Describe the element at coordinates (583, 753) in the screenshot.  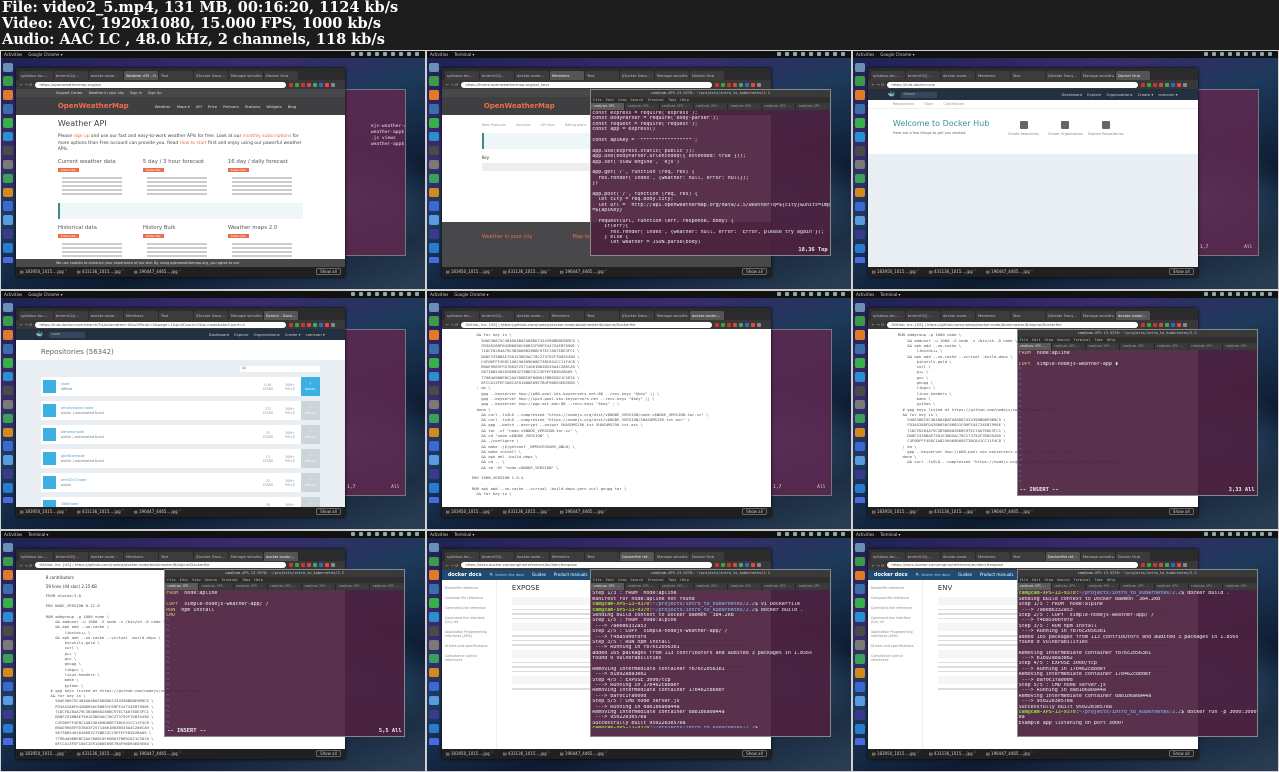
I see `download-item: ▤ 196447_4465....jpg ˄` at that location.